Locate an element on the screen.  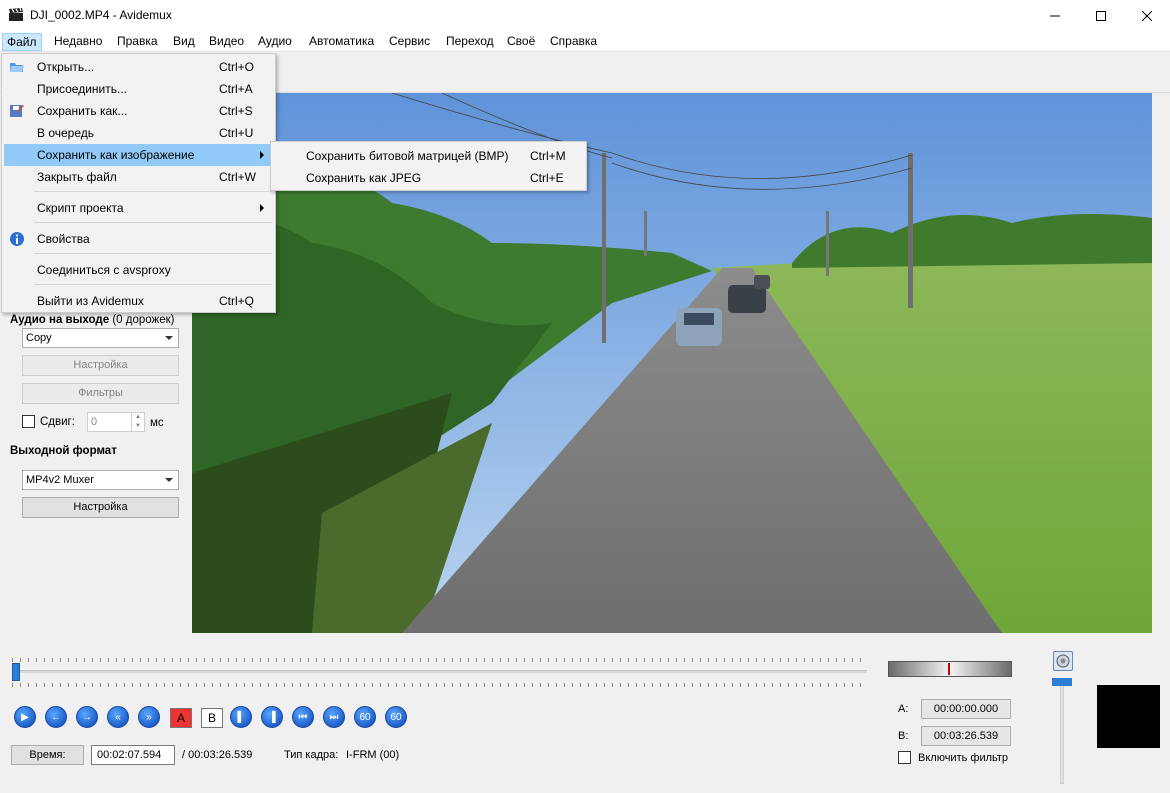
skip-start-icon: ⏮ is located at coordinates (303, 717).